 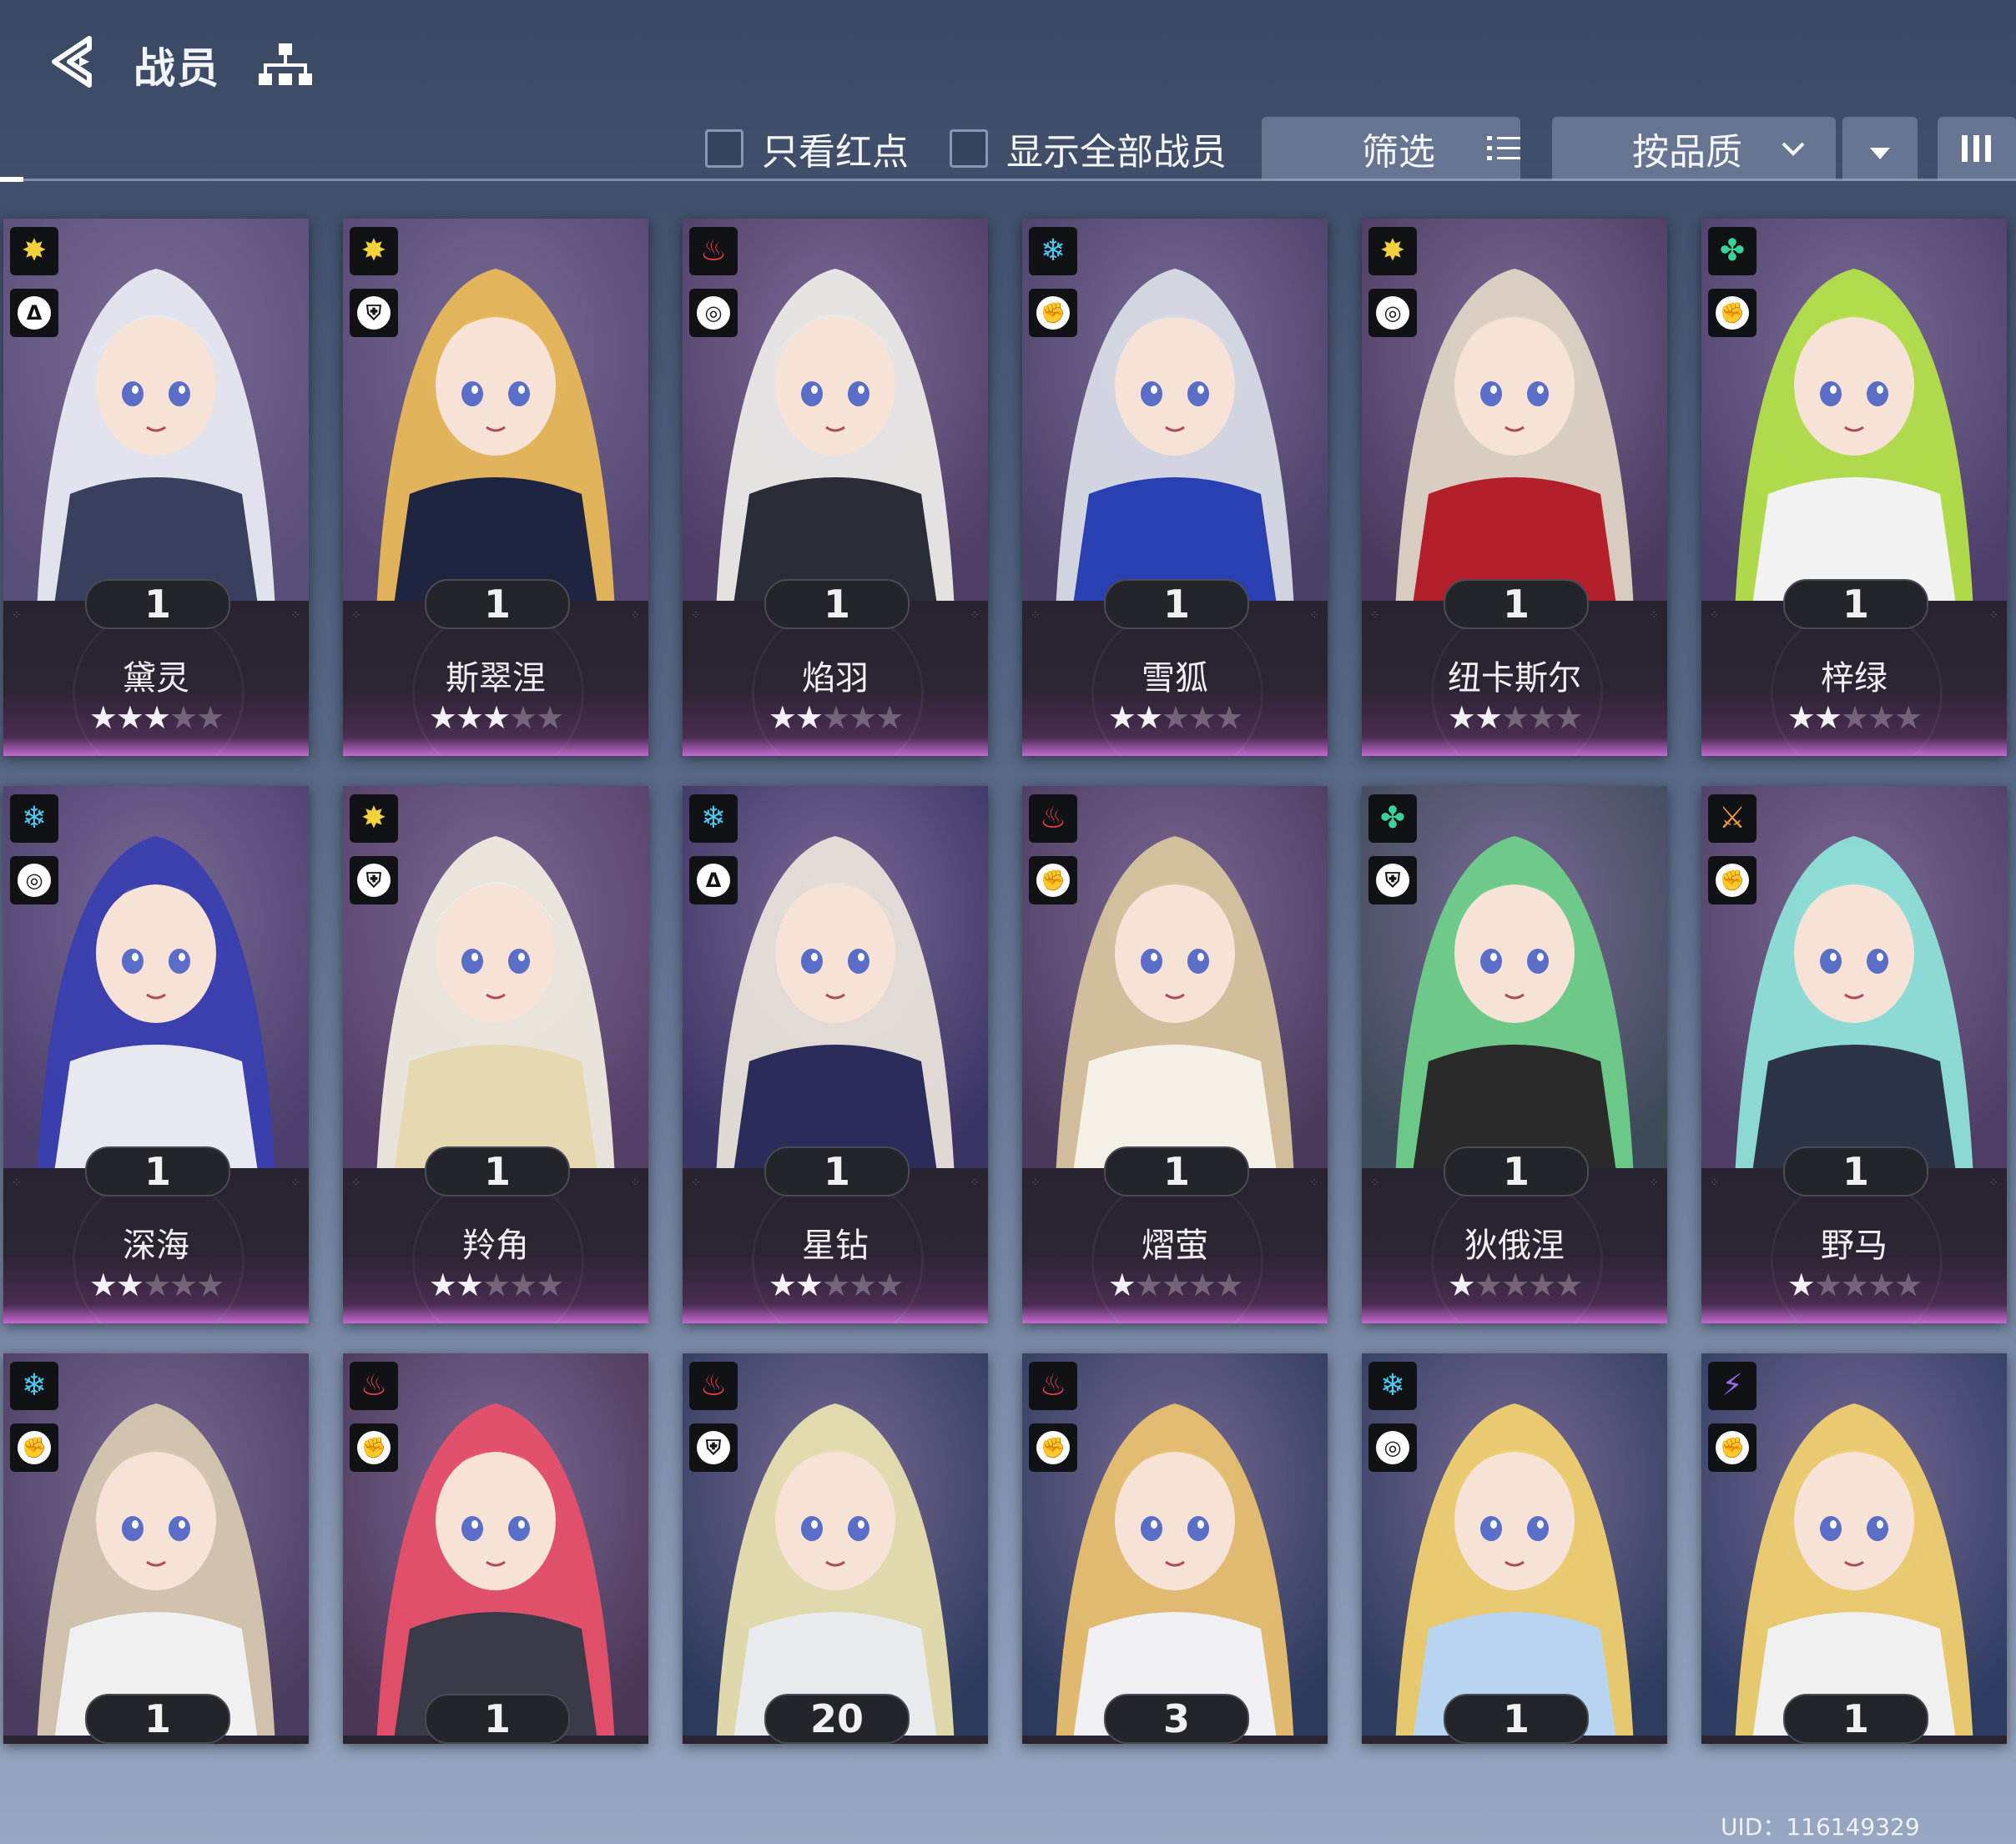 What do you see at coordinates (969, 148) in the screenshot?
I see `show-all-checkbox` at bounding box center [969, 148].